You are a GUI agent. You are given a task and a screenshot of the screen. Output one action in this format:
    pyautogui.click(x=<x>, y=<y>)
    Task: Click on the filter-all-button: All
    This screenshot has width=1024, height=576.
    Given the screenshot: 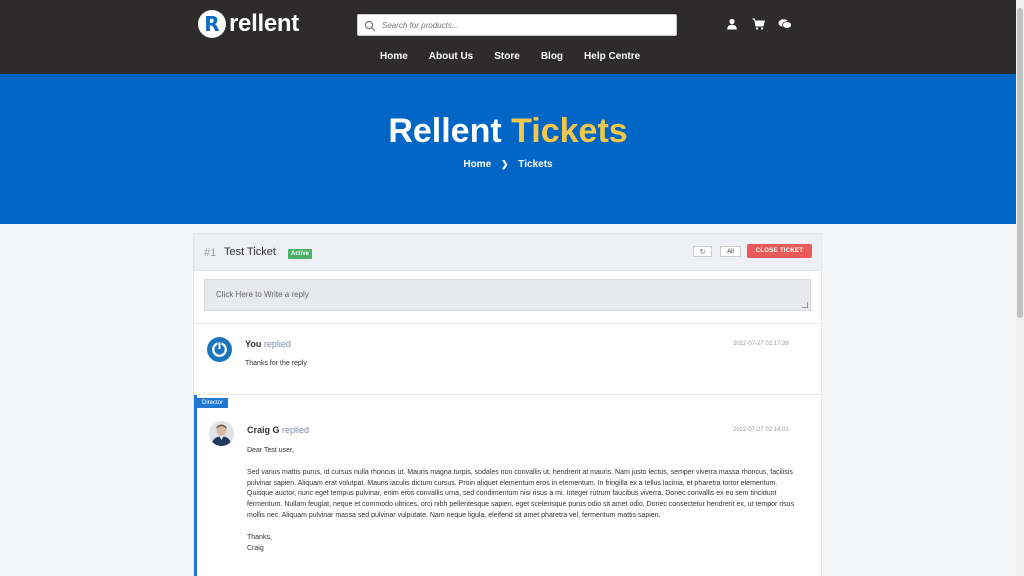 What is the action you would take?
    pyautogui.click(x=730, y=251)
    